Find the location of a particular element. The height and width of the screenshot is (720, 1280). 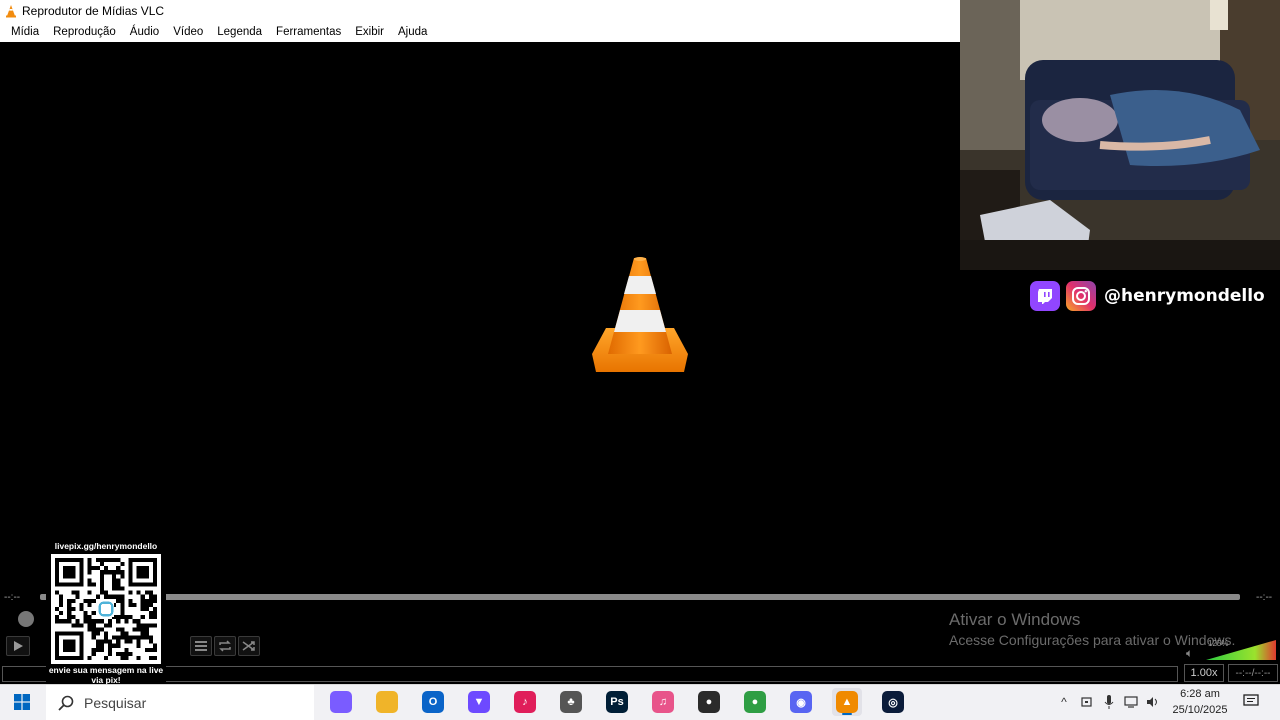

audio-app-icon: ♣ is located at coordinates (571, 702).